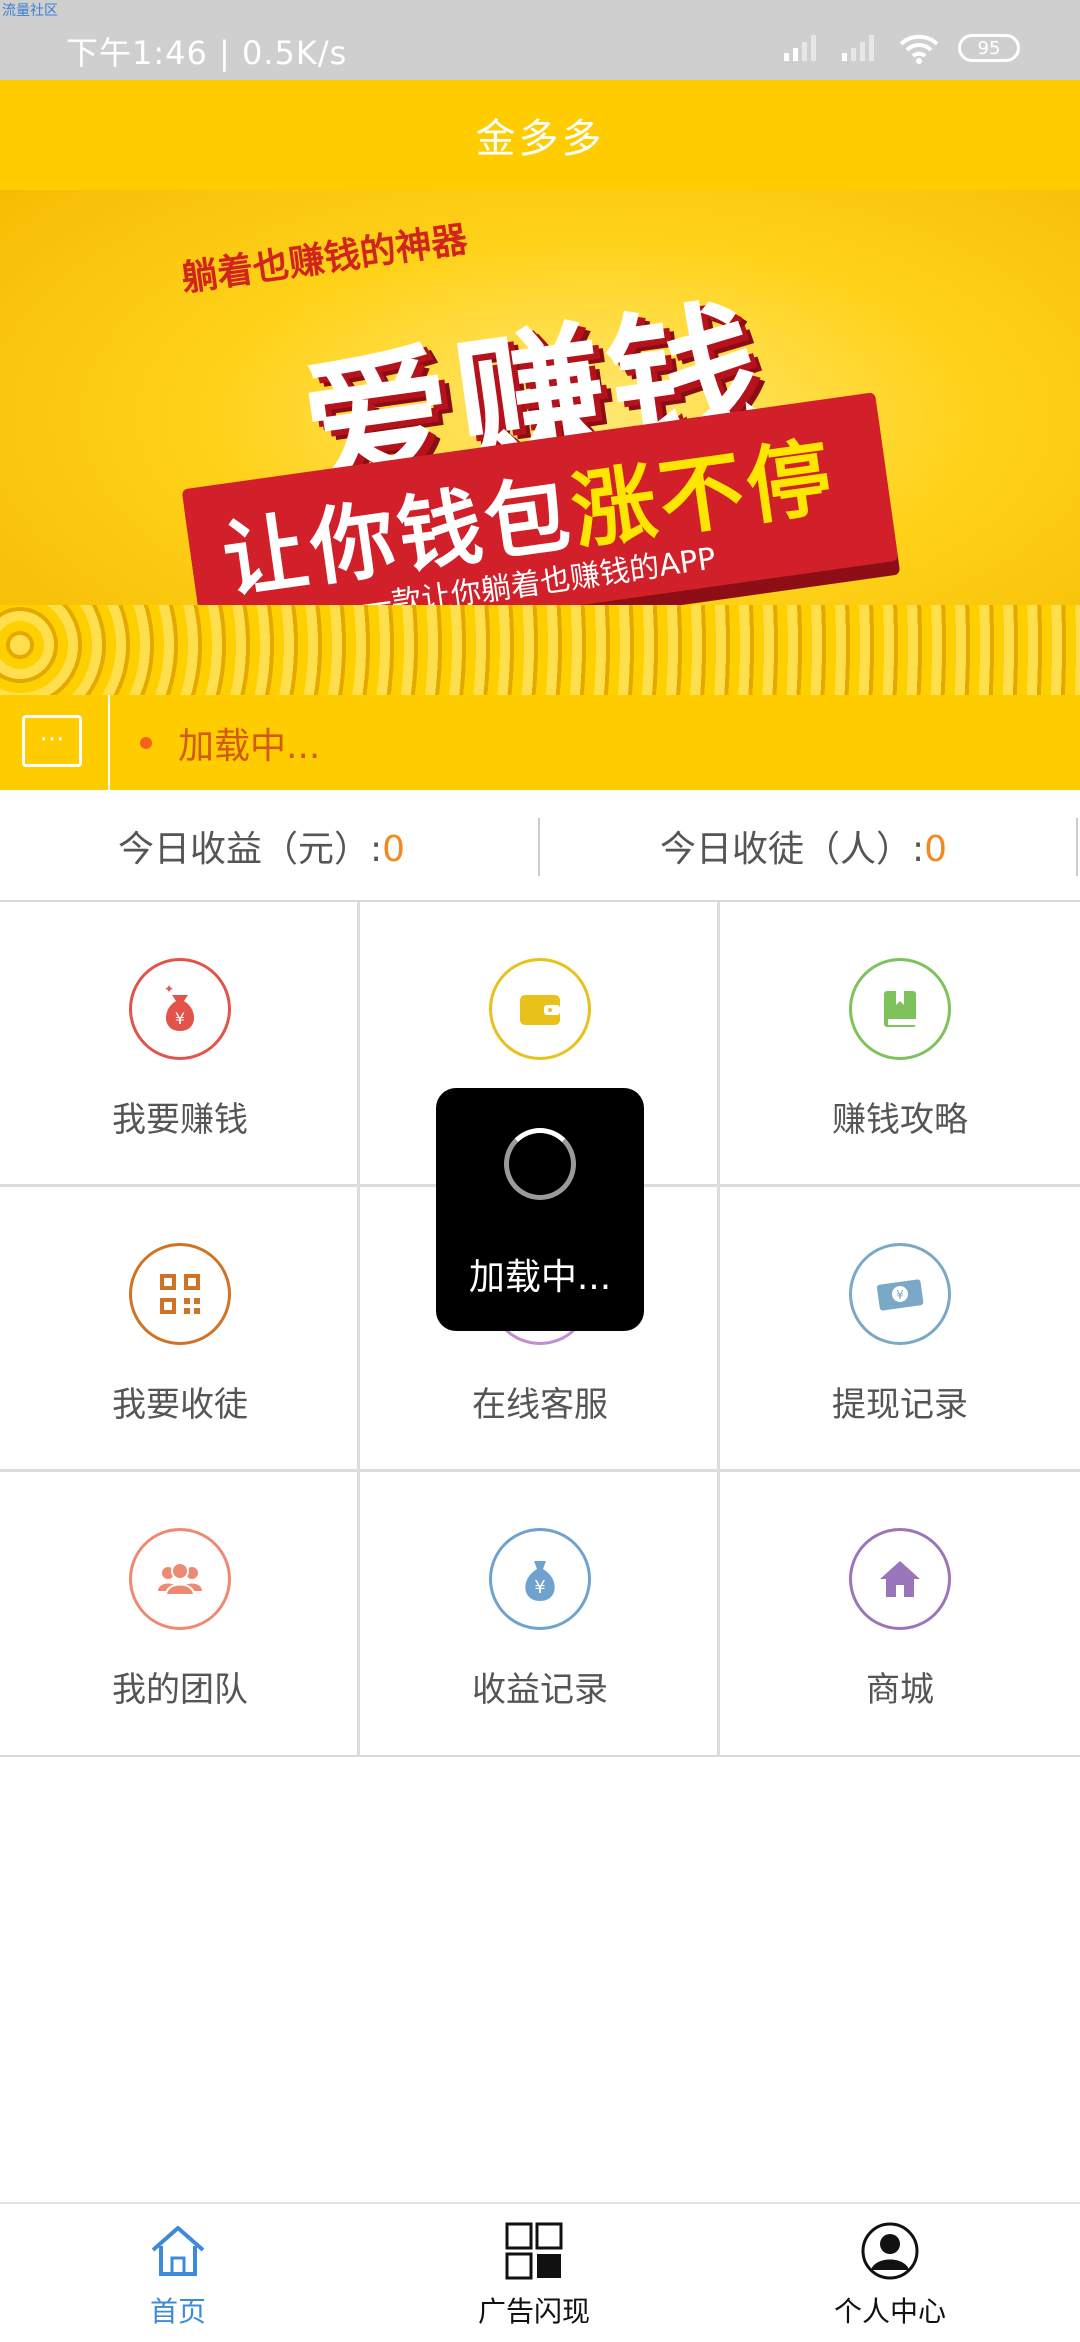 This screenshot has width=1080, height=2342. What do you see at coordinates (900, 1120) in the screenshot?
I see `grid-item-label: 赚钱攻略` at bounding box center [900, 1120].